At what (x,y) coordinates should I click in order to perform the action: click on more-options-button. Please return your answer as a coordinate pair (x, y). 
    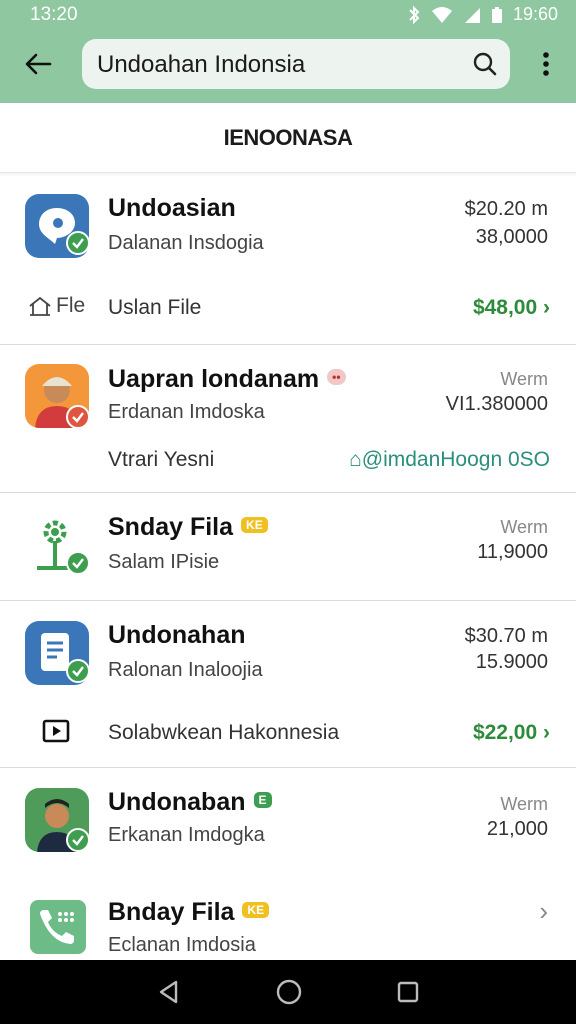
    Looking at the image, I should click on (546, 64).